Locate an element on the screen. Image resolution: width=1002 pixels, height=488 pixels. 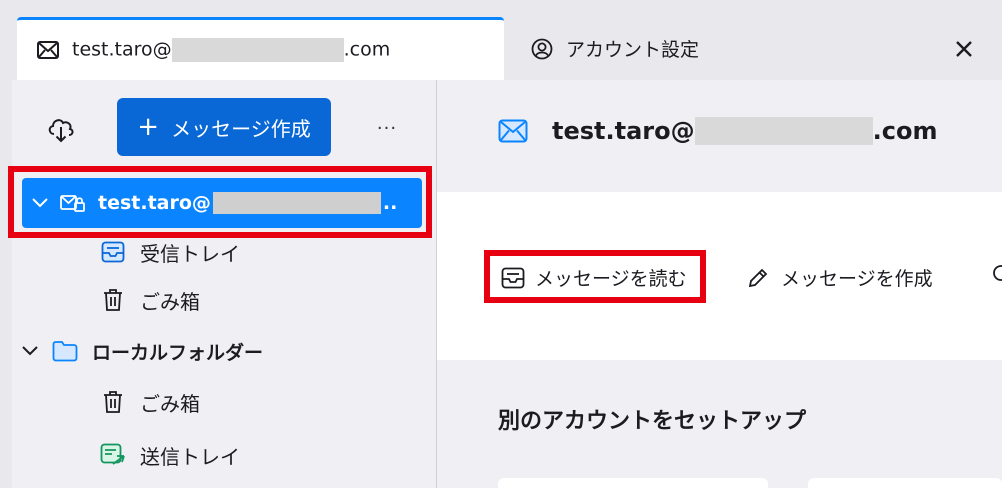
compose-message-button: + メッセージ作成 is located at coordinates (224, 127).